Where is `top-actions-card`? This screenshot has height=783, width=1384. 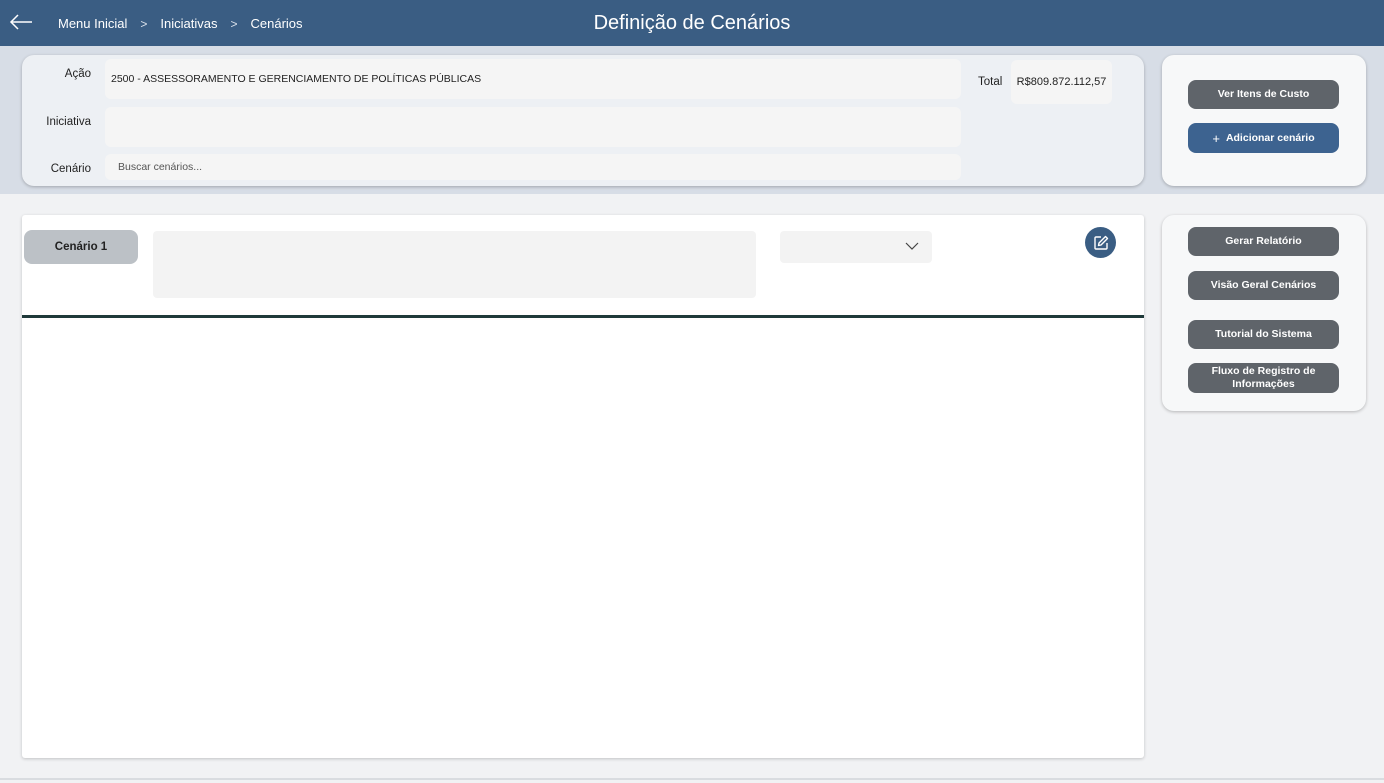 top-actions-card is located at coordinates (1264, 120).